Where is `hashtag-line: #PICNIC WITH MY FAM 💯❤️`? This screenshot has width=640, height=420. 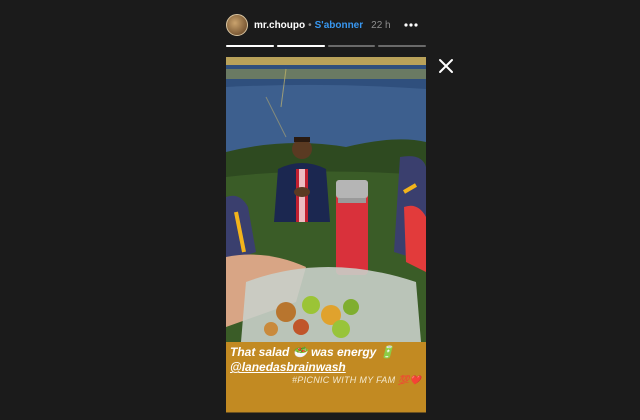
hashtag-line: #PICNIC WITH MY FAM 💯❤️ is located at coordinates (356, 380).